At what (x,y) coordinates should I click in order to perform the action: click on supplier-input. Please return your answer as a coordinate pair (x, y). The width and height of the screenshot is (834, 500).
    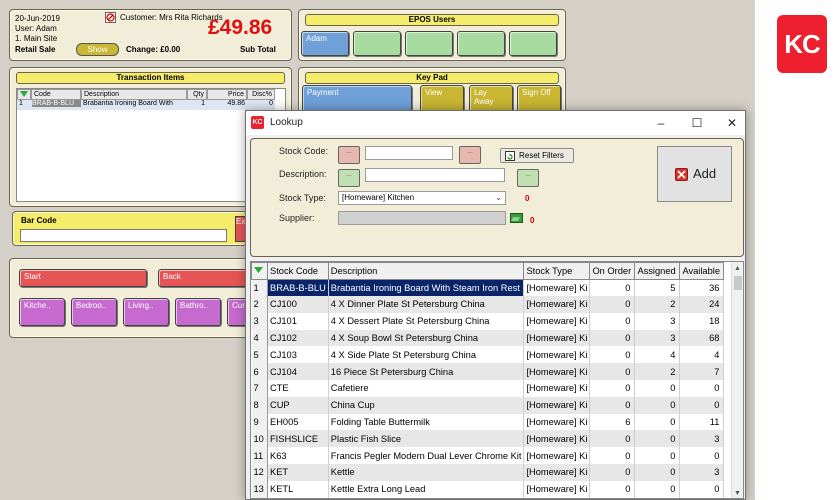
    Looking at the image, I should click on (422, 218).